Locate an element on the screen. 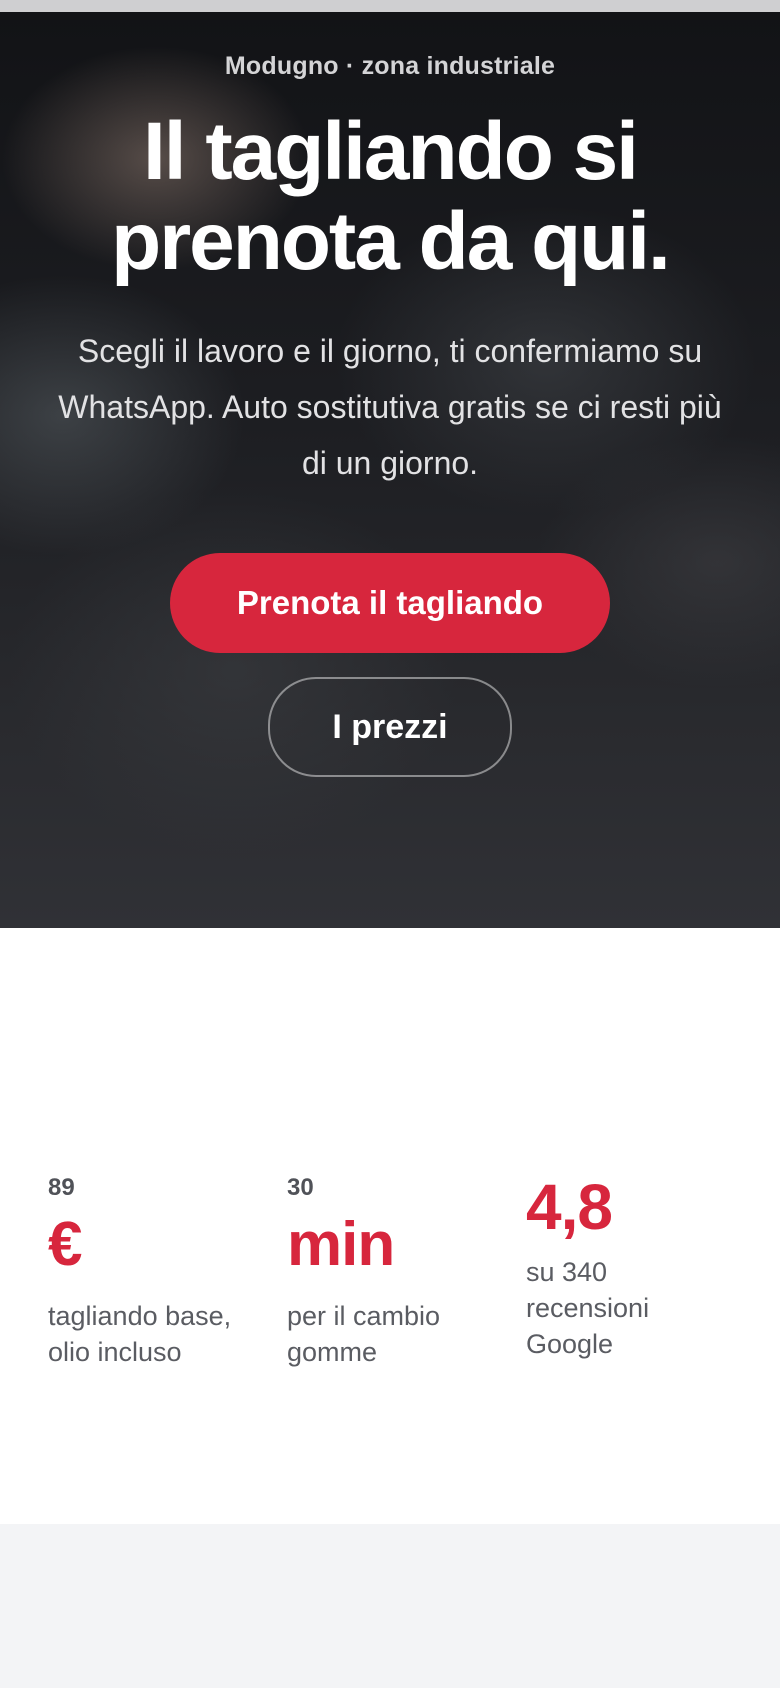 The width and height of the screenshot is (780, 1688). headline-line-2: prenota da qui. is located at coordinates (391, 241).